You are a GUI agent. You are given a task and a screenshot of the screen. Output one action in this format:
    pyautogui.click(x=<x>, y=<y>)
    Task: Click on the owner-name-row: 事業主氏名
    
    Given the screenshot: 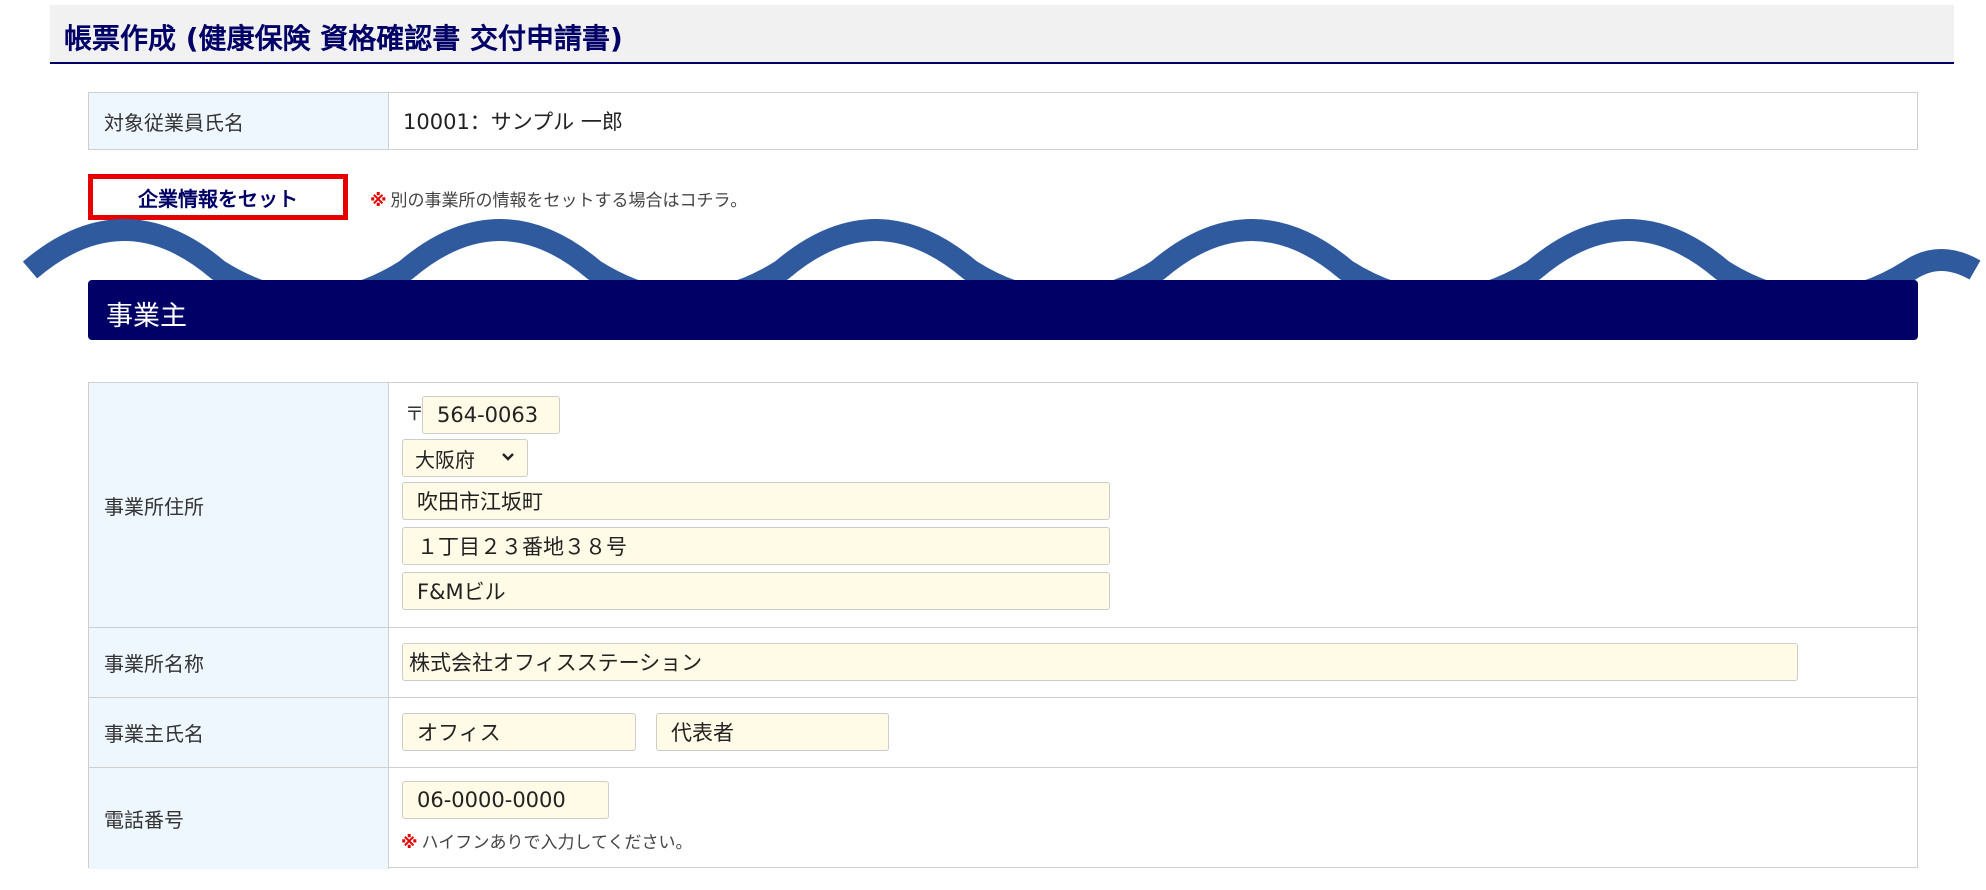 What is the action you would take?
    pyautogui.click(x=1003, y=733)
    